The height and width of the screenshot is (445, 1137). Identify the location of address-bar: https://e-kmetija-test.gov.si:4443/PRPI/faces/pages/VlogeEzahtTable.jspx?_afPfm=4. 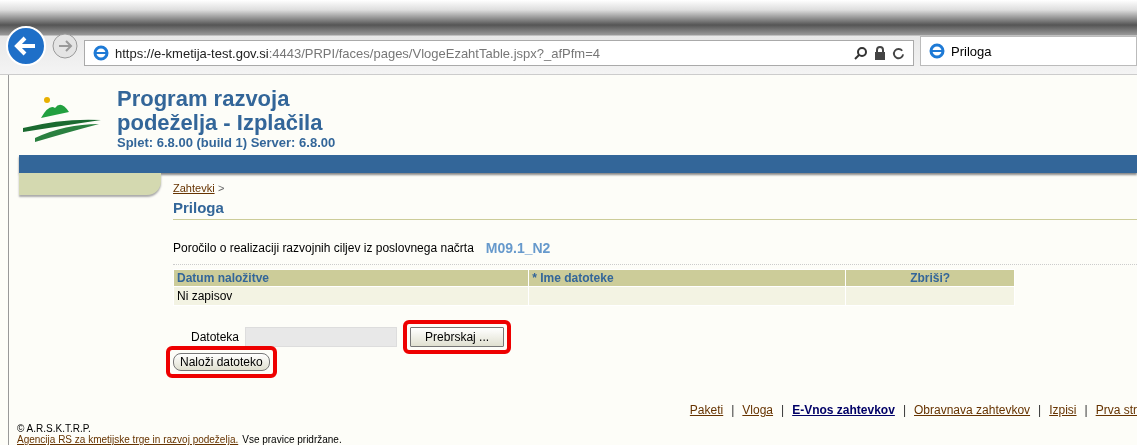
(499, 53).